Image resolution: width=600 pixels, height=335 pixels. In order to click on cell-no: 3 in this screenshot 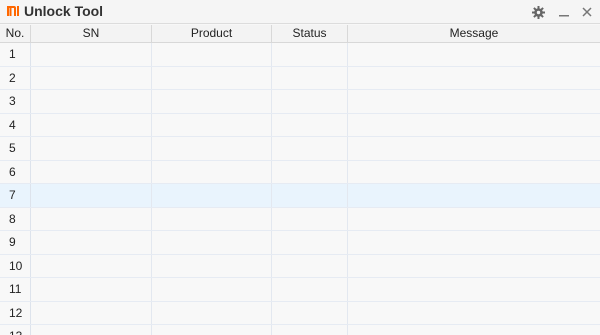, I will do `click(15, 101)`.